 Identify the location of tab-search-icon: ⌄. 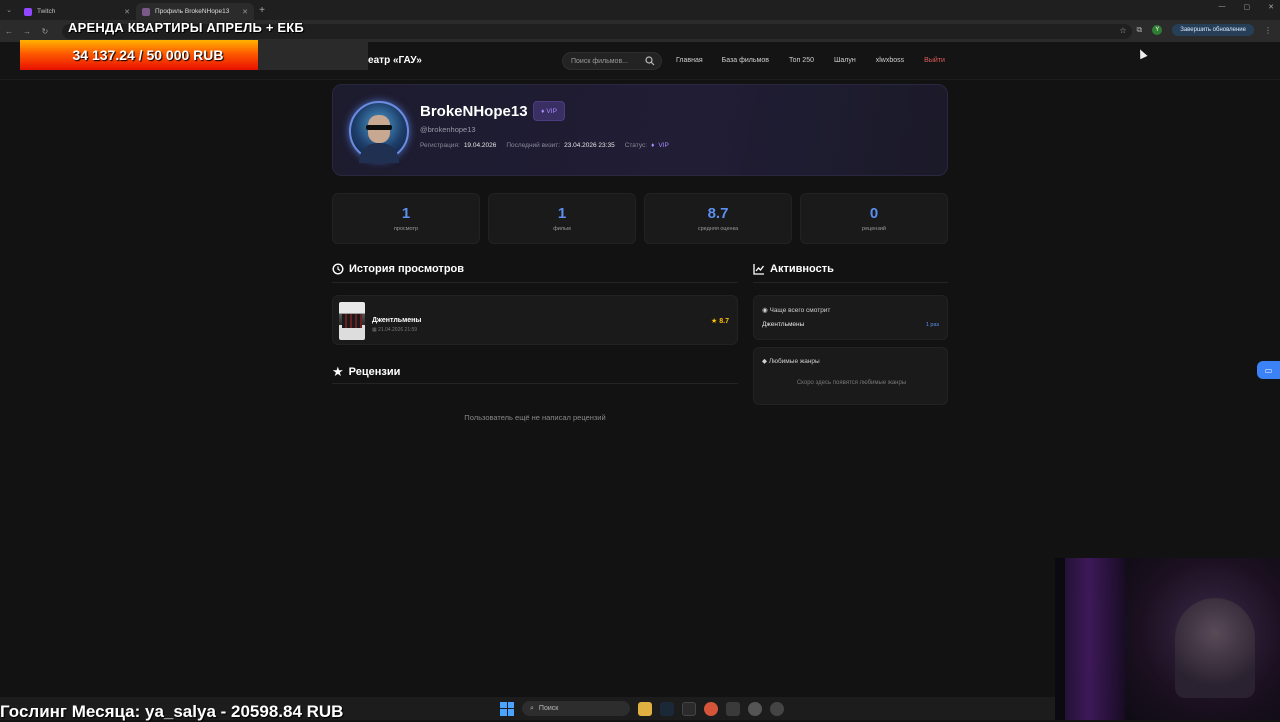
(9, 10).